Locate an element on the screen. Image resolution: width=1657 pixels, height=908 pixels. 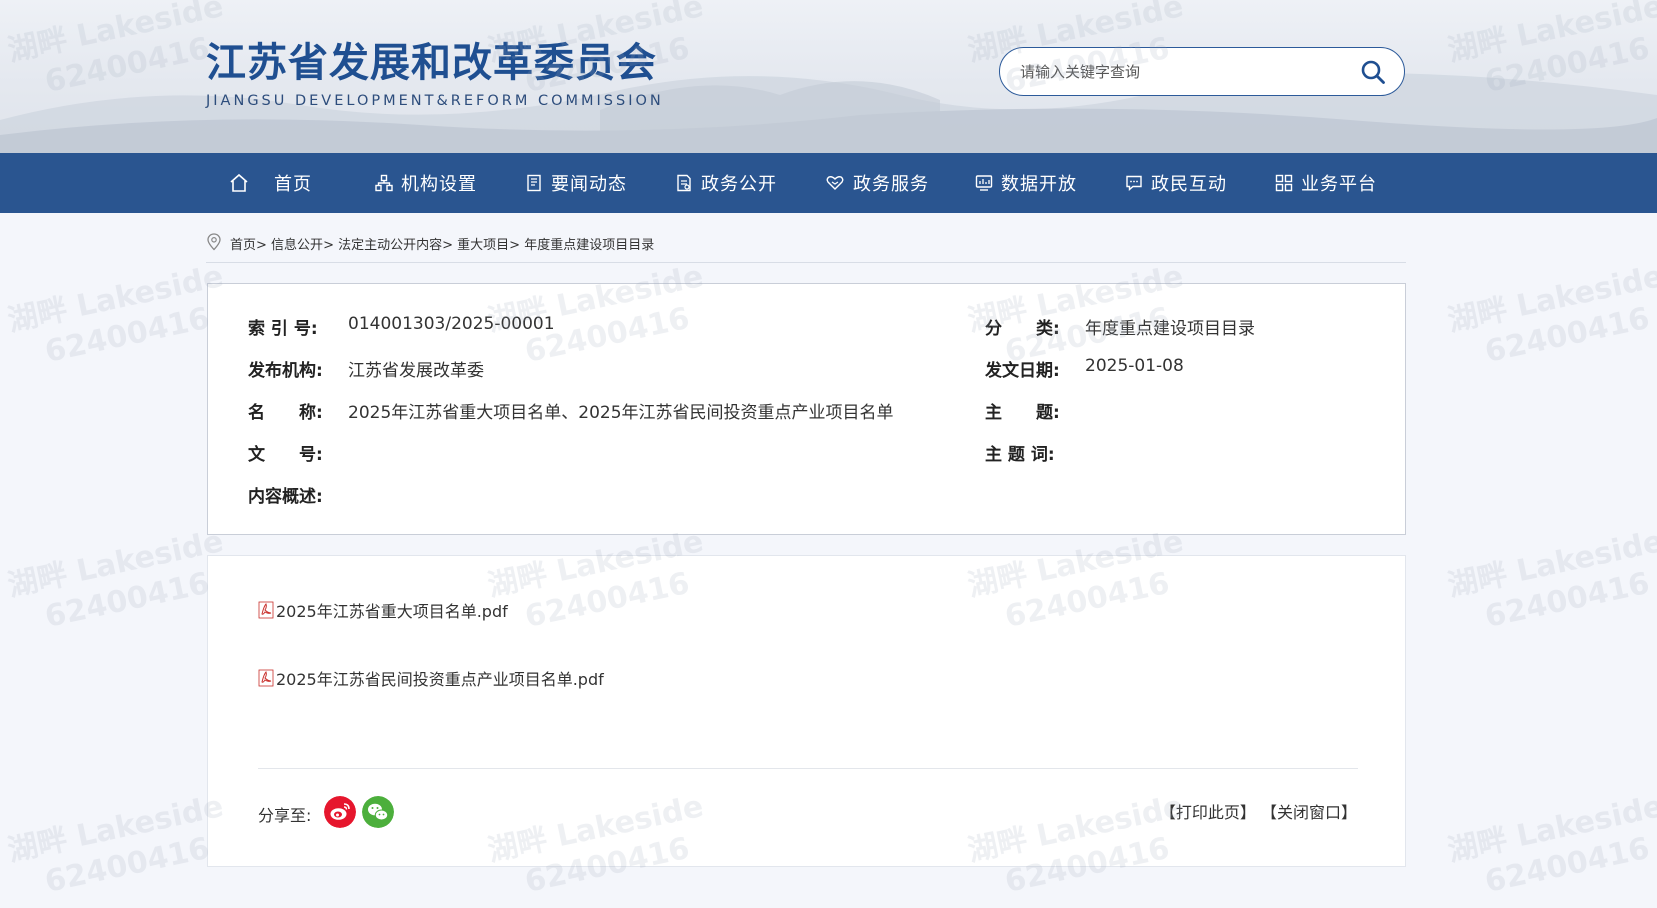
keywords-label: 主 题 词: is located at coordinates (1020, 455).